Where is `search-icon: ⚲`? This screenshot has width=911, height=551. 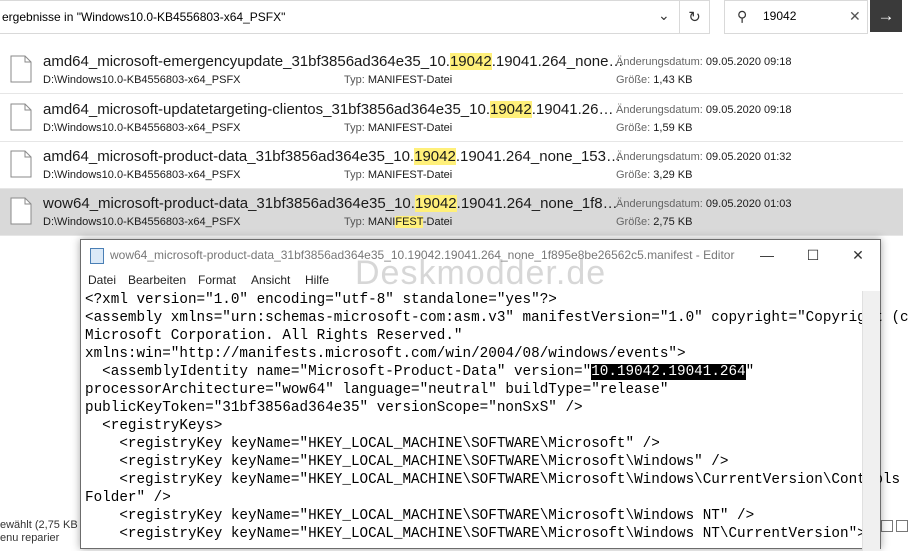
search-icon: ⚲ is located at coordinates (742, 16).